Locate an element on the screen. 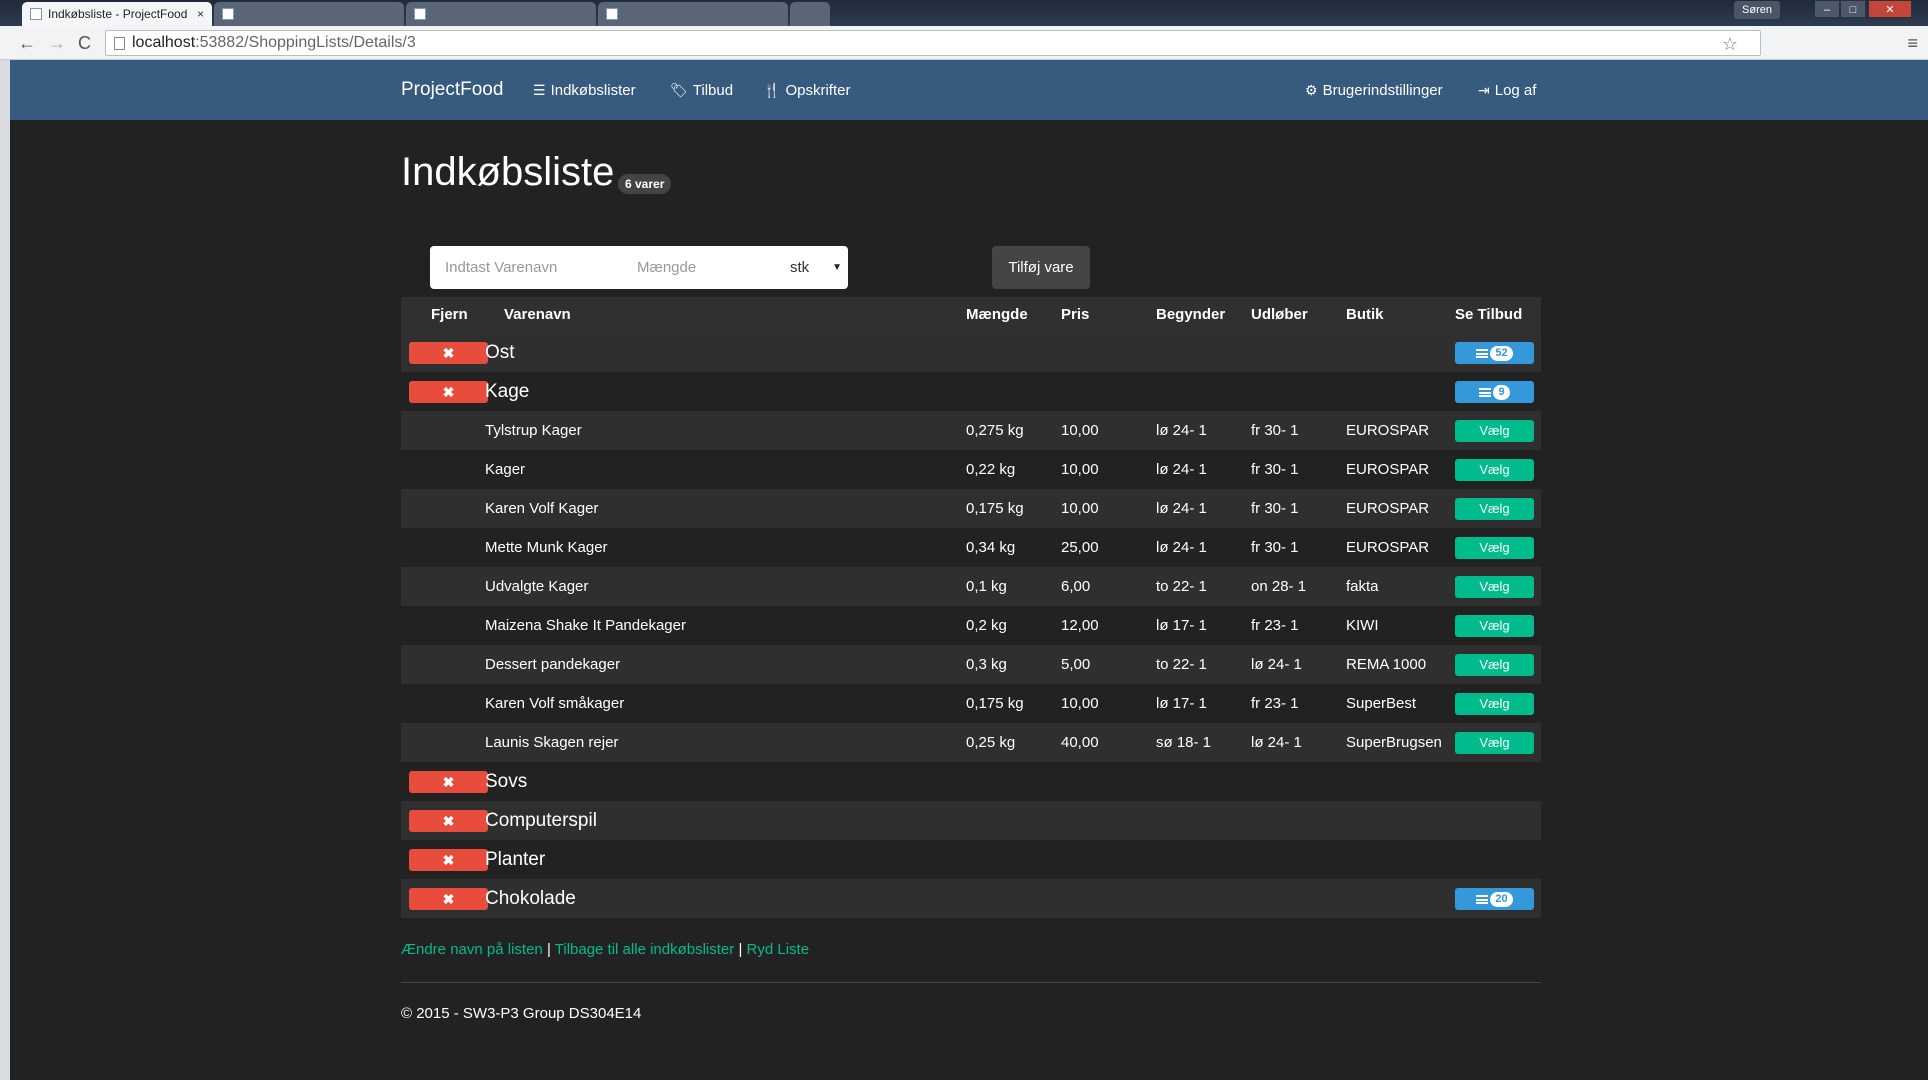  nav-link-logout: ⇥ Log af is located at coordinates (1507, 90).